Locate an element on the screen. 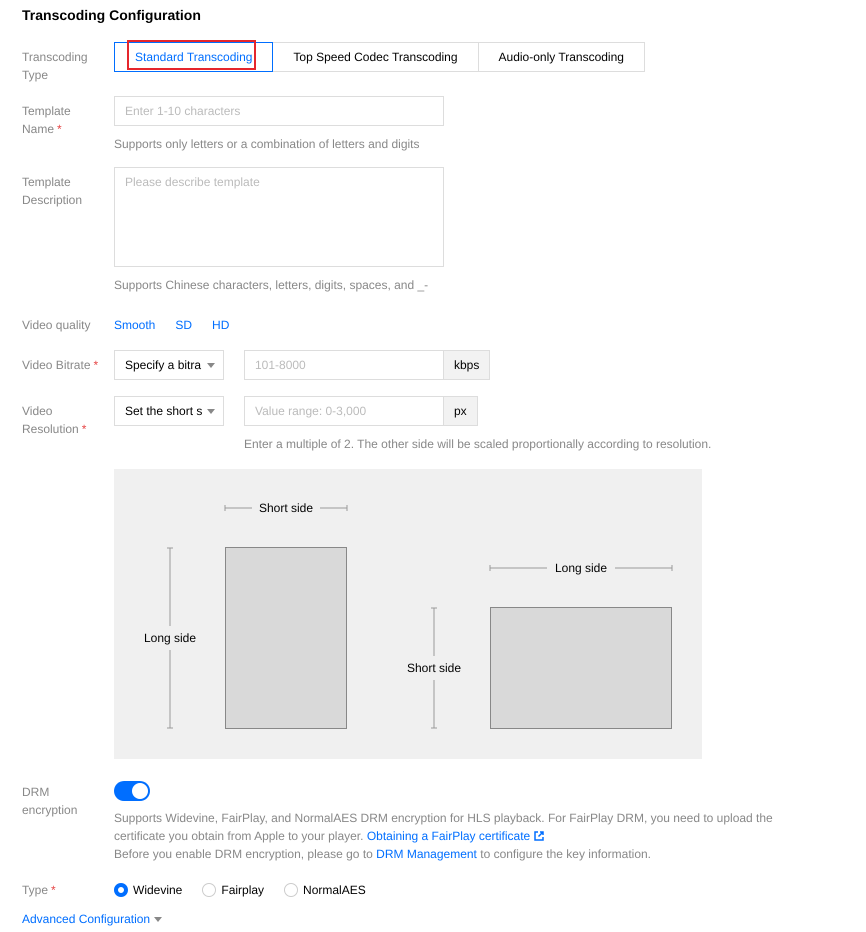  type-radio: NormalAES is located at coordinates (325, 890).